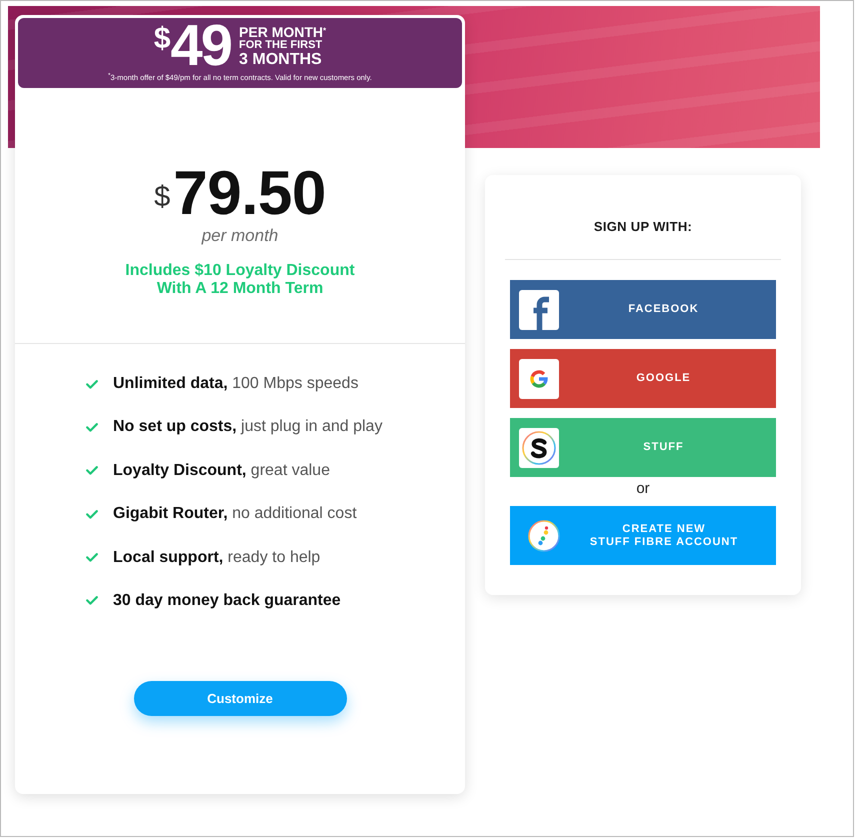  Describe the element at coordinates (643, 227) in the screenshot. I see `signup-heading: SIGN UP WITH:` at that location.